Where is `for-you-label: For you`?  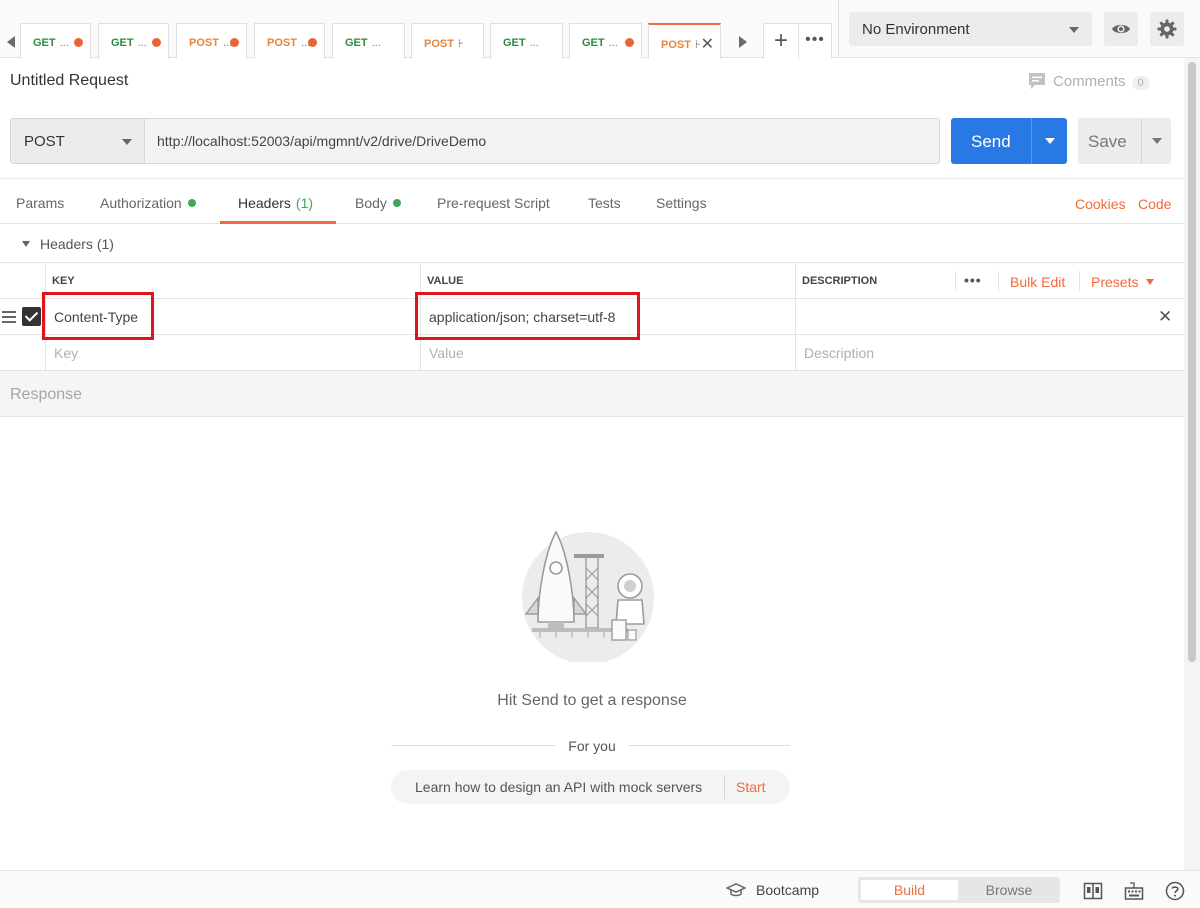 for-you-label: For you is located at coordinates (592, 746).